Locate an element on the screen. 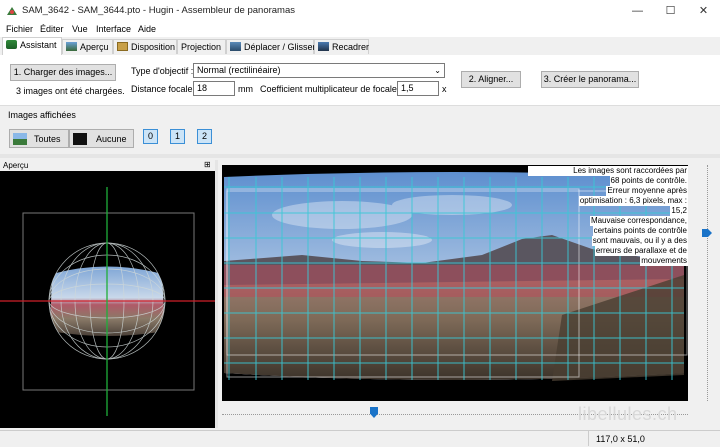 The image size is (720, 447). hugin-app-icon is located at coordinates (12, 11).